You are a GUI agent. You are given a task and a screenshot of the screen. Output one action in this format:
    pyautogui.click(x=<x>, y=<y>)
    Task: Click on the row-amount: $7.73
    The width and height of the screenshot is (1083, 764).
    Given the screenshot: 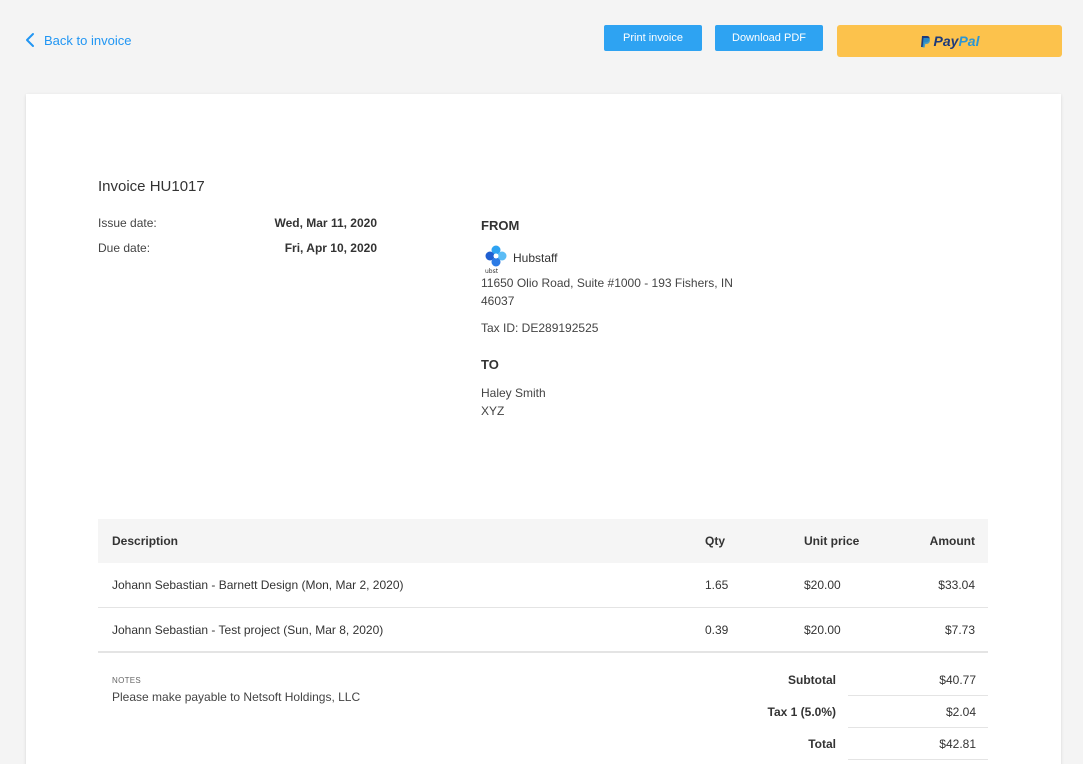 What is the action you would take?
    pyautogui.click(x=959, y=629)
    